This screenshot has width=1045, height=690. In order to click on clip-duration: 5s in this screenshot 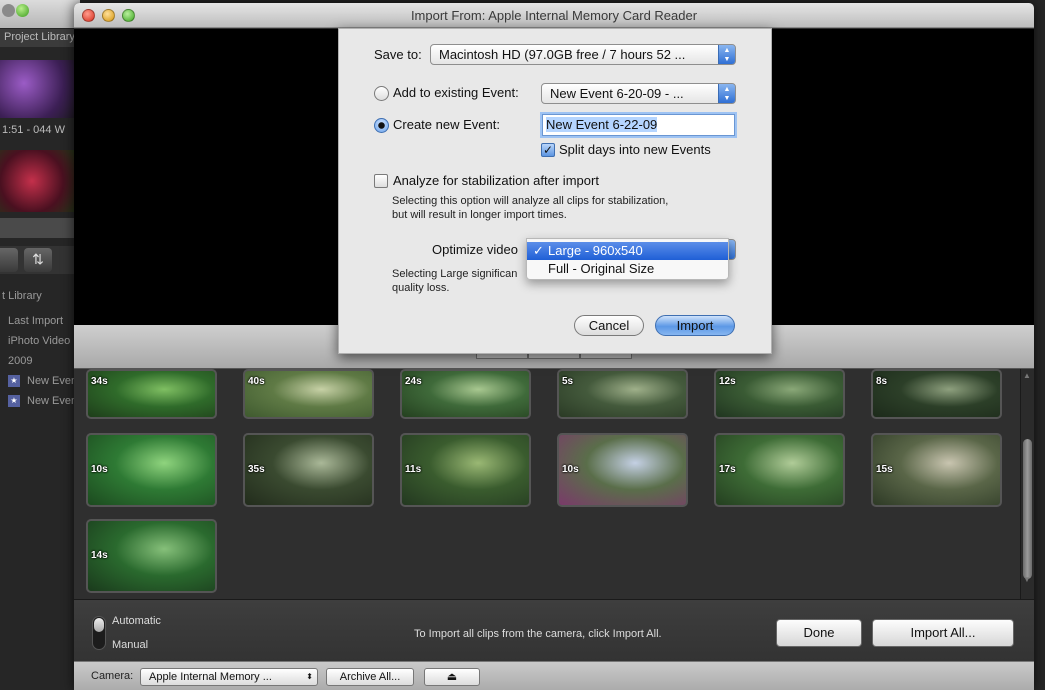, I will do `click(568, 381)`.